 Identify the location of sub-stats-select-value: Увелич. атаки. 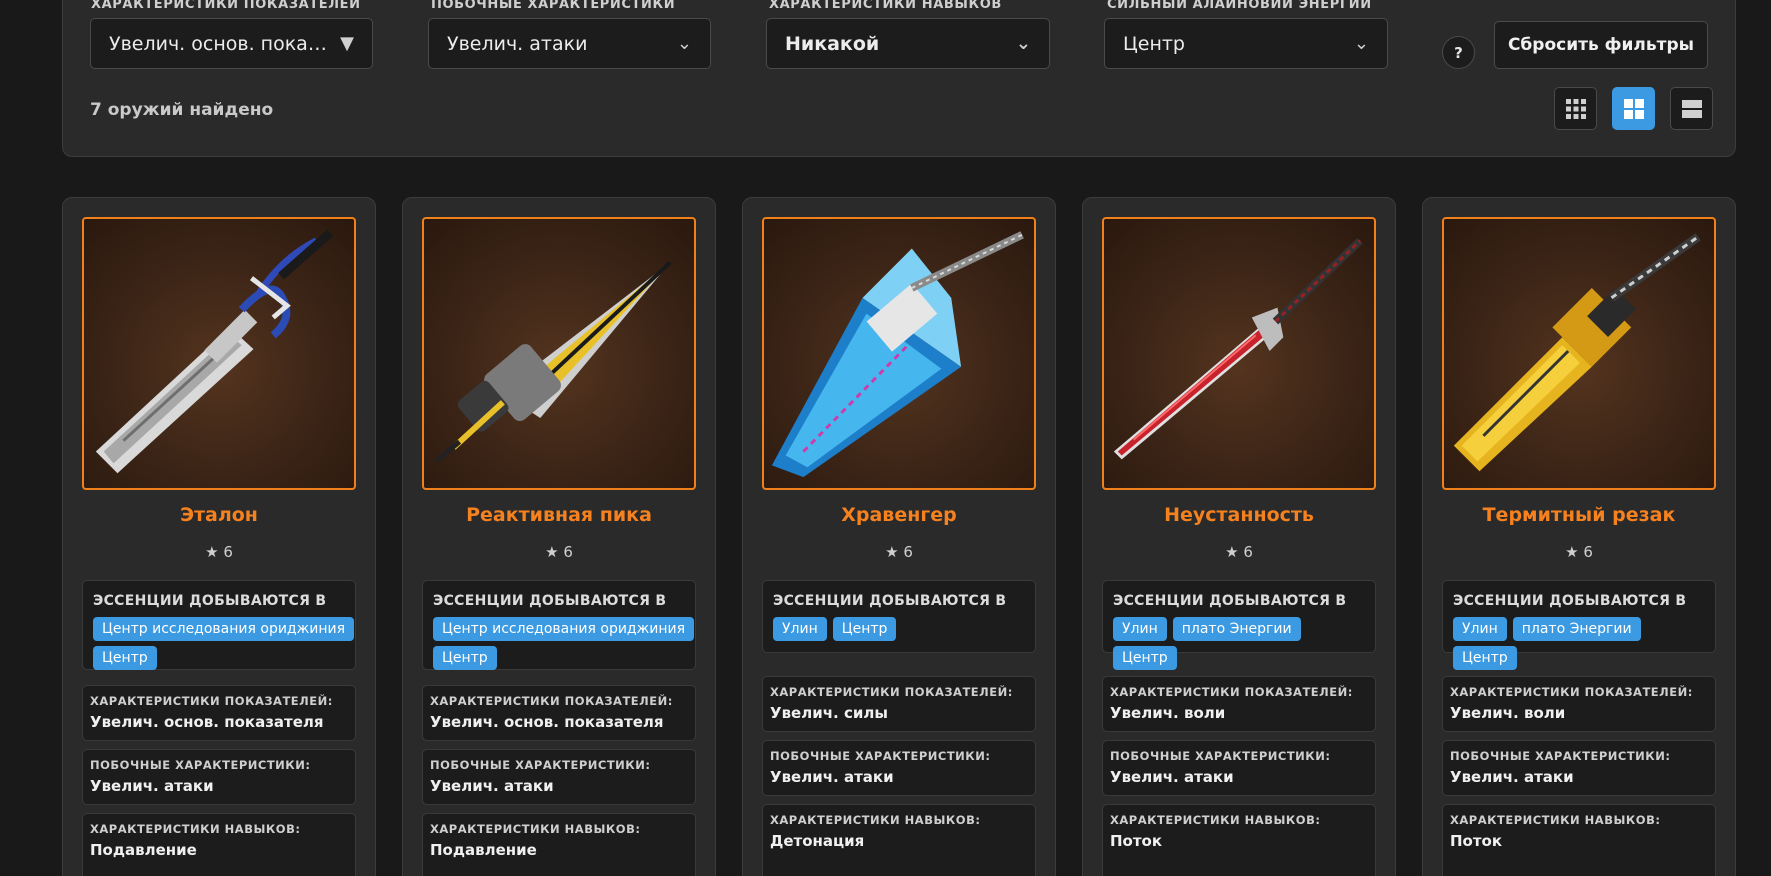
(517, 43).